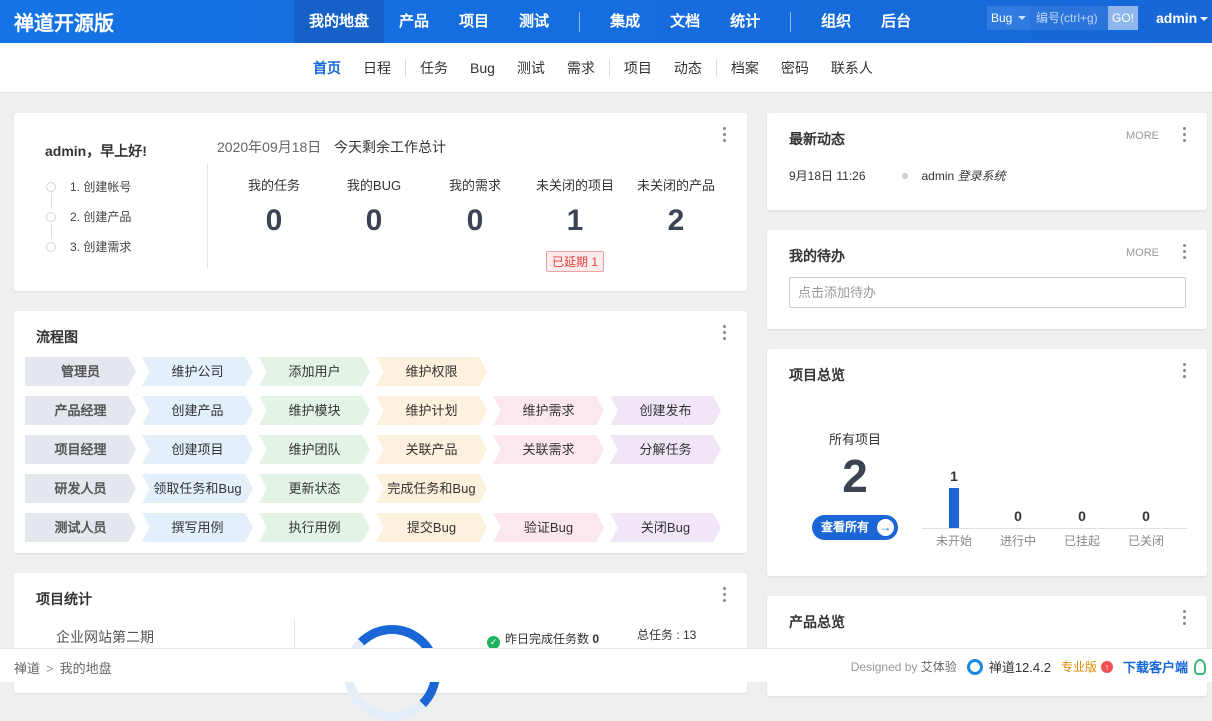  What do you see at coordinates (1204, 19) in the screenshot?
I see `chevron-down-icon` at bounding box center [1204, 19].